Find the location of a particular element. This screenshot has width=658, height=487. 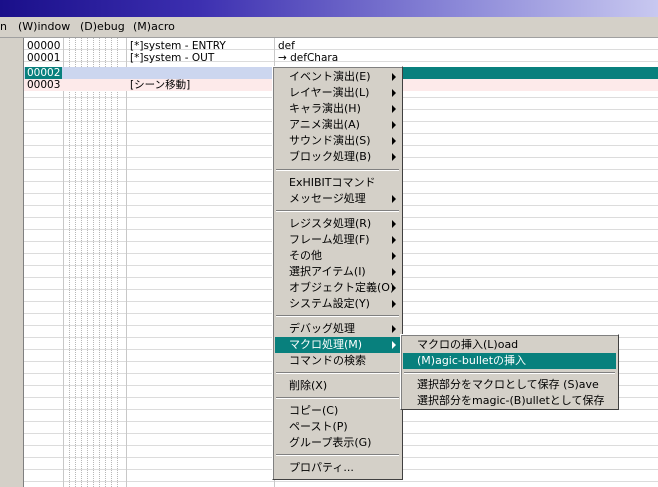

menu-item-anime: アニメ演出(A) is located at coordinates (337, 125).